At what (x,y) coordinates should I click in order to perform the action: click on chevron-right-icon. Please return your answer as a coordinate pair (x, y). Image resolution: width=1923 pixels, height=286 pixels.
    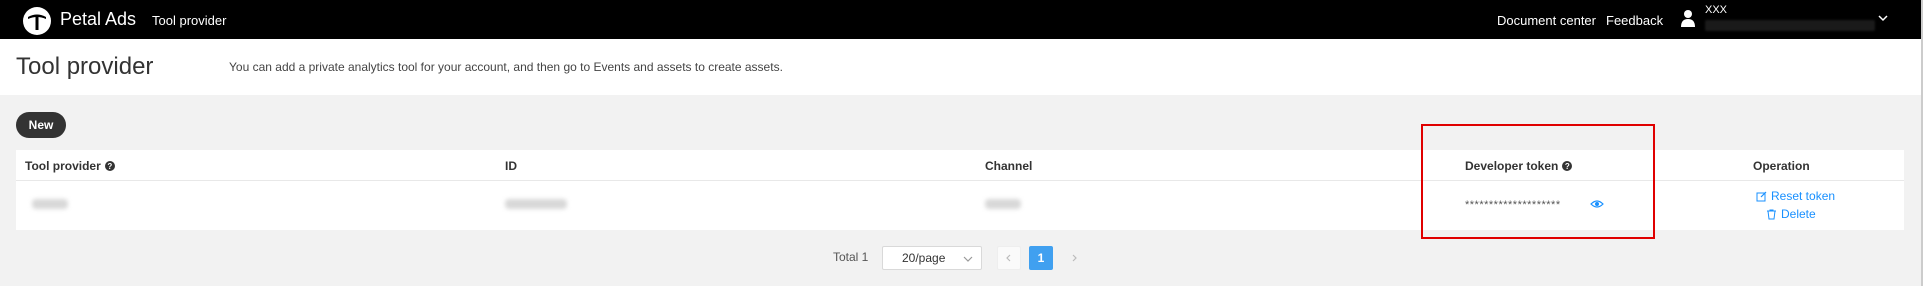
    Looking at the image, I should click on (1074, 258).